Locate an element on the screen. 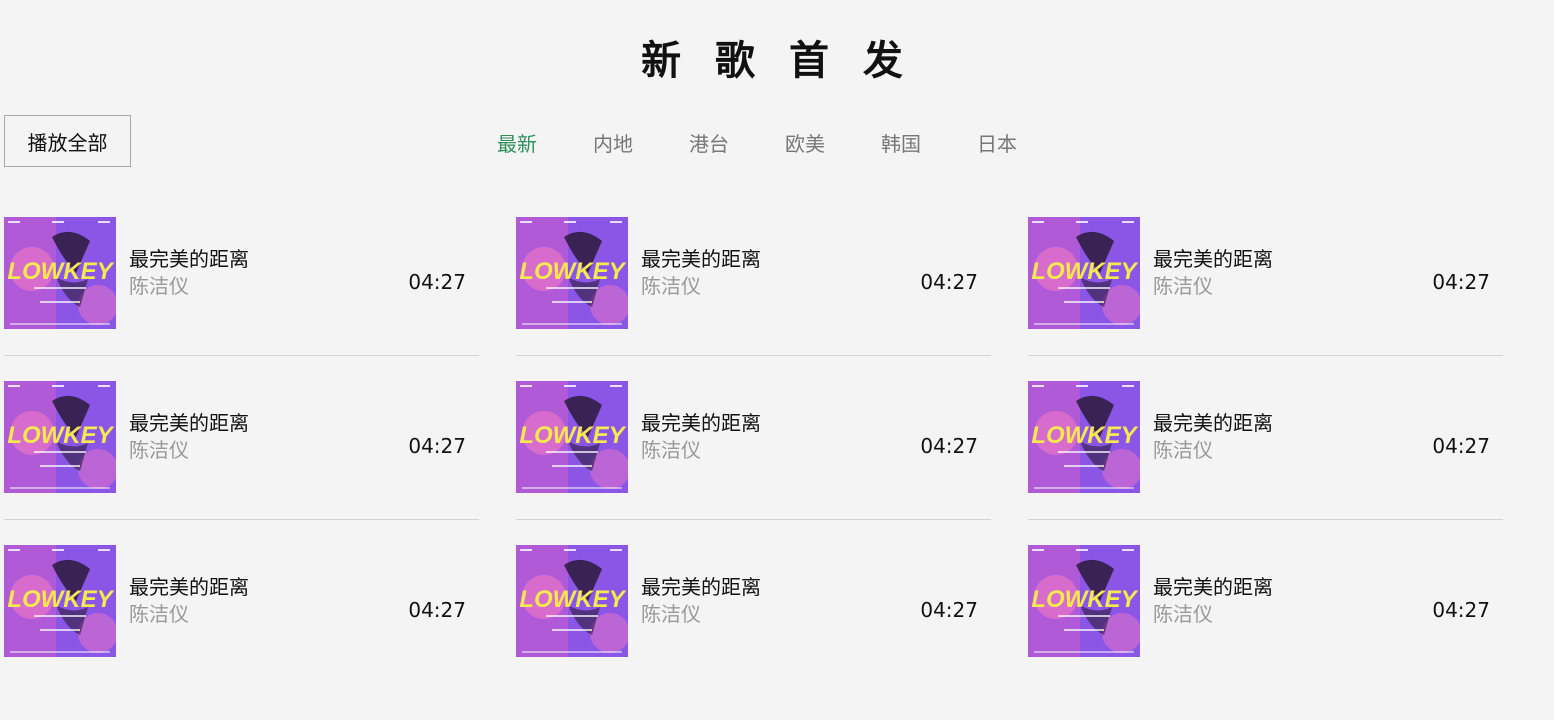 The image size is (1554, 720). tab-korea: 韩国 is located at coordinates (901, 142).